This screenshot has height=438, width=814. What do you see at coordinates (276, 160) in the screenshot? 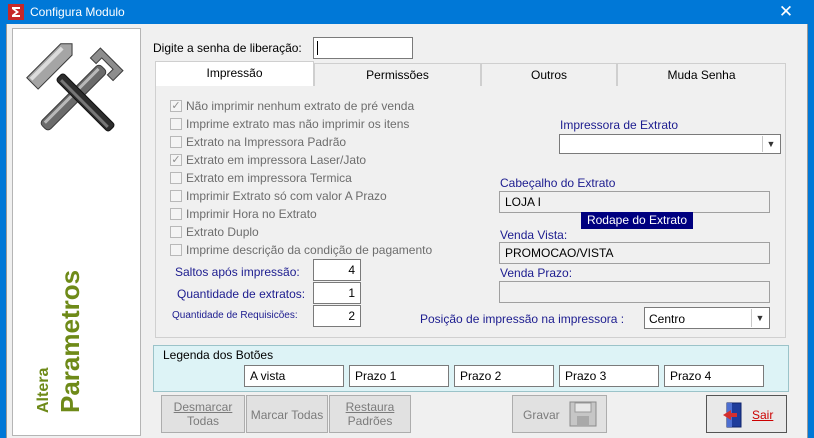
I see `option-label: Extrato em impressora Laser/Jato` at bounding box center [276, 160].